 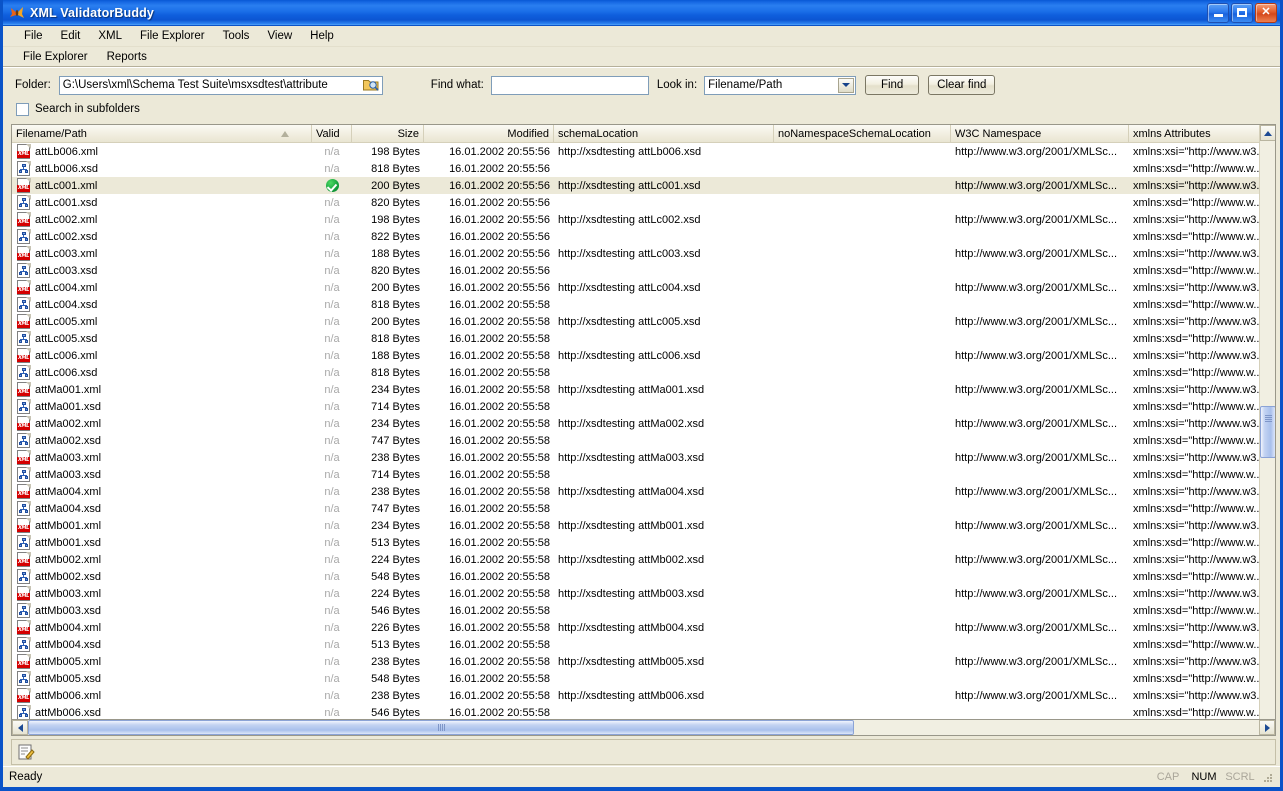 What do you see at coordinates (1267, 727) in the screenshot?
I see `scroll-right-button` at bounding box center [1267, 727].